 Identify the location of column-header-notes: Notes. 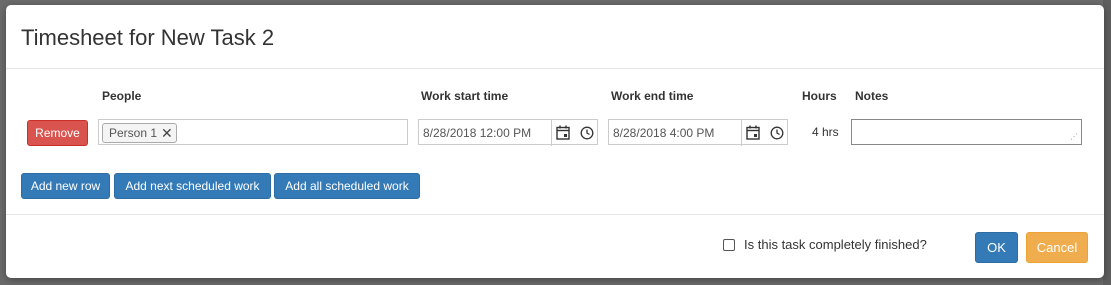
(872, 96).